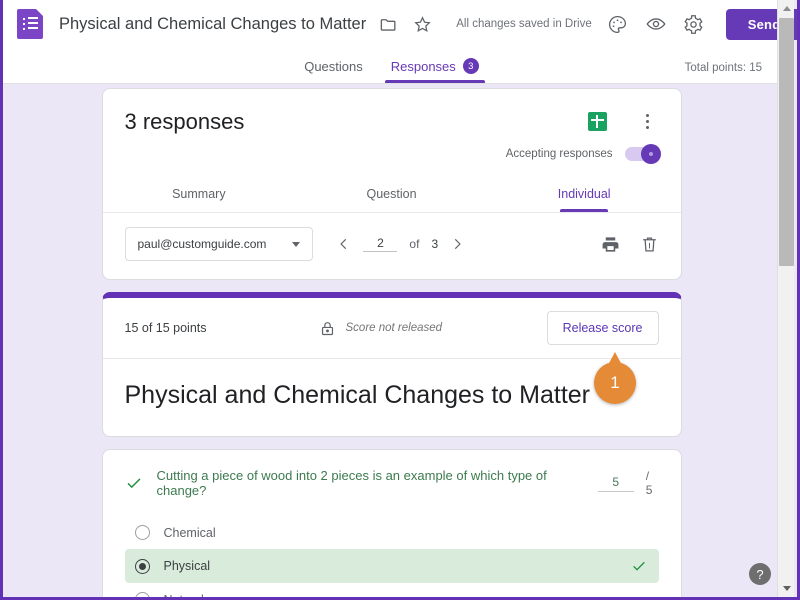 The height and width of the screenshot is (600, 800). Describe the element at coordinates (187, 566) in the screenshot. I see `answer-option-label: Physical` at that location.